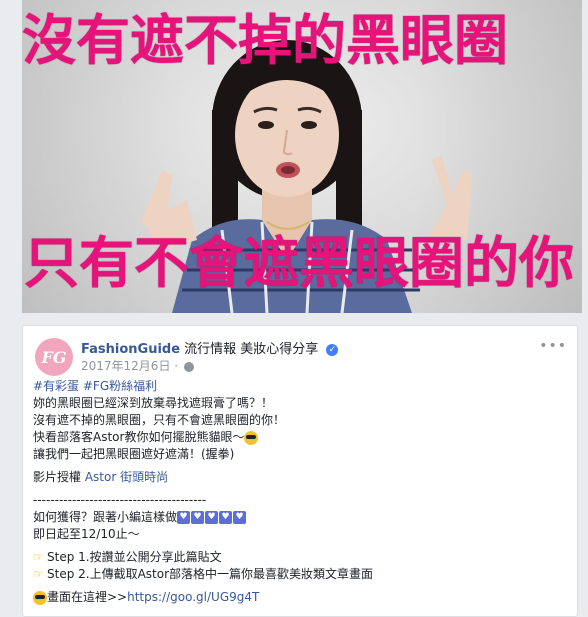 Image resolution: width=588 pixels, height=617 pixels. Describe the element at coordinates (159, 420) in the screenshot. I see `post-line-2: 沒有遮不掉的黑眼圈，只有不會遮黑眼圈的你！` at that location.